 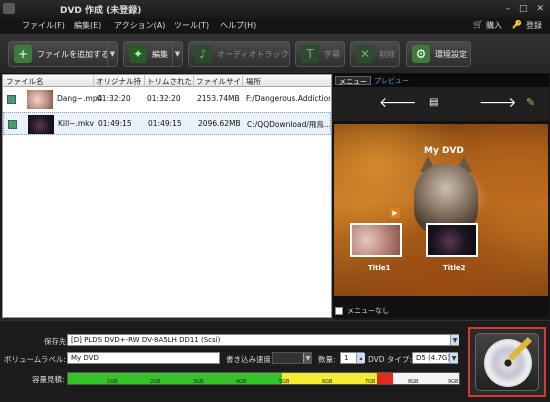 I want to click on capacity-tick: 6GB, so click(x=327, y=382).